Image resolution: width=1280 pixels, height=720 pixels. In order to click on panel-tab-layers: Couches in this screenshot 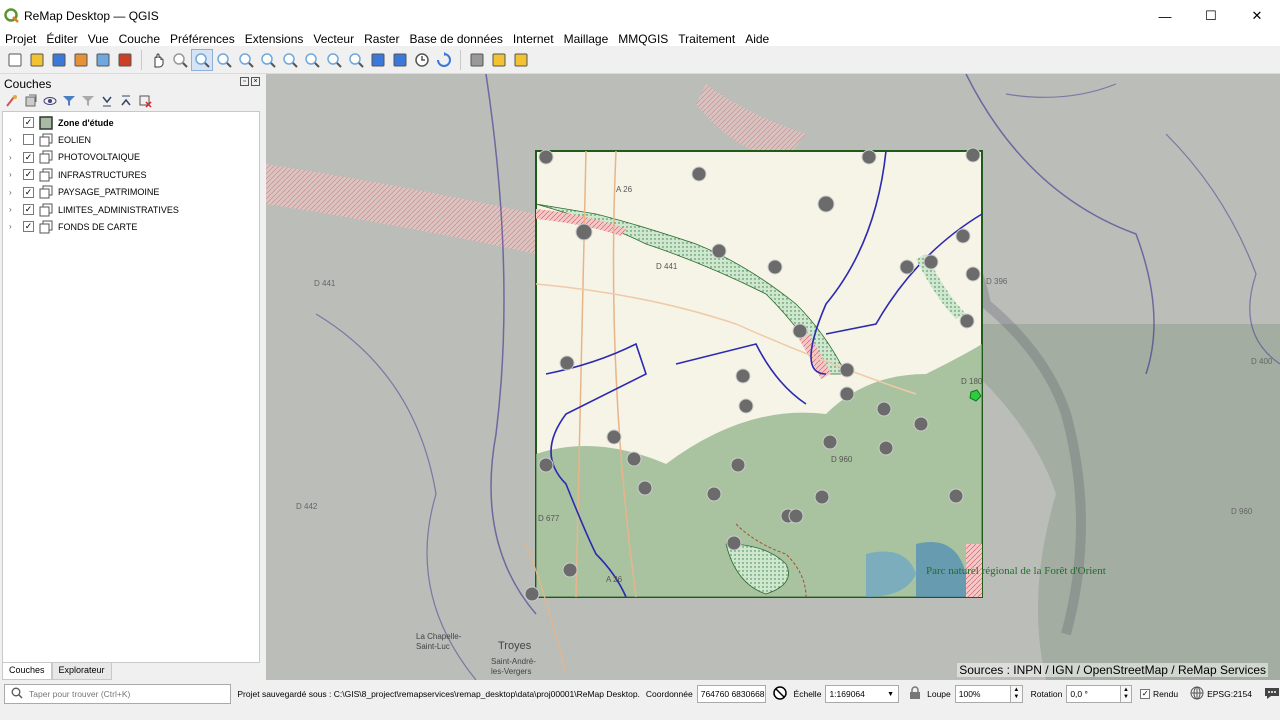, I will do `click(27, 671)`.